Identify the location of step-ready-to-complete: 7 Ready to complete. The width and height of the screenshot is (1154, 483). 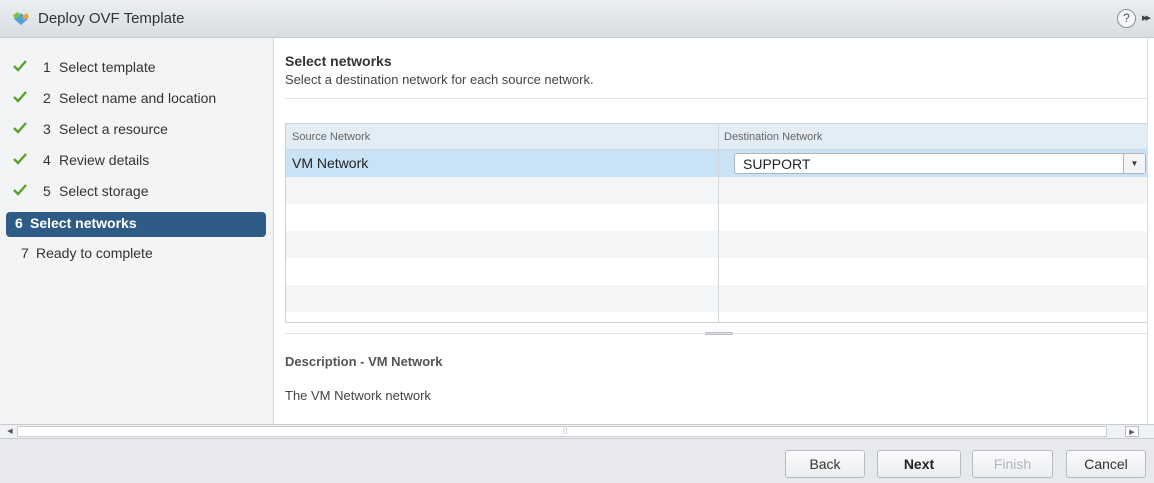
(136, 254).